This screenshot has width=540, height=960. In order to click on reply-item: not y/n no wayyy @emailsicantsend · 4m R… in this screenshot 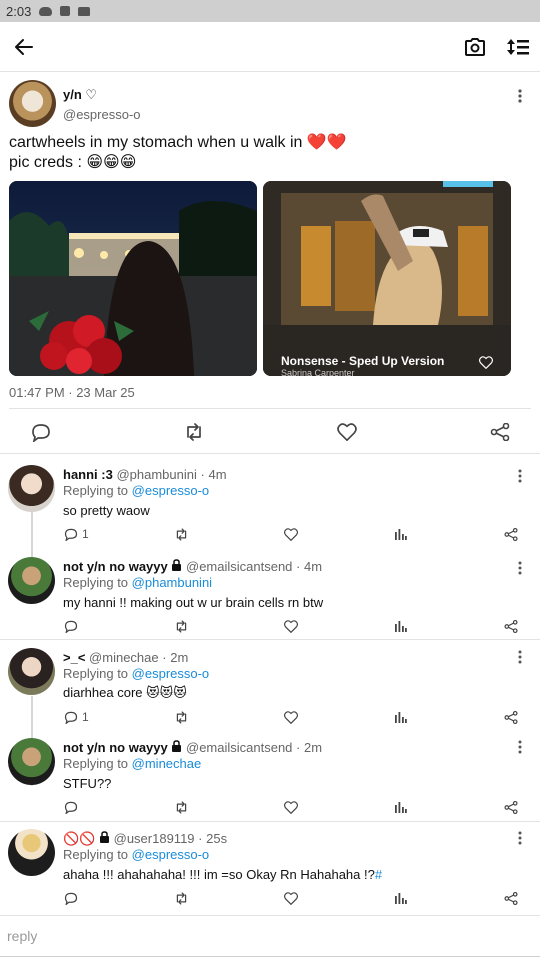, I will do `click(270, 593)`.